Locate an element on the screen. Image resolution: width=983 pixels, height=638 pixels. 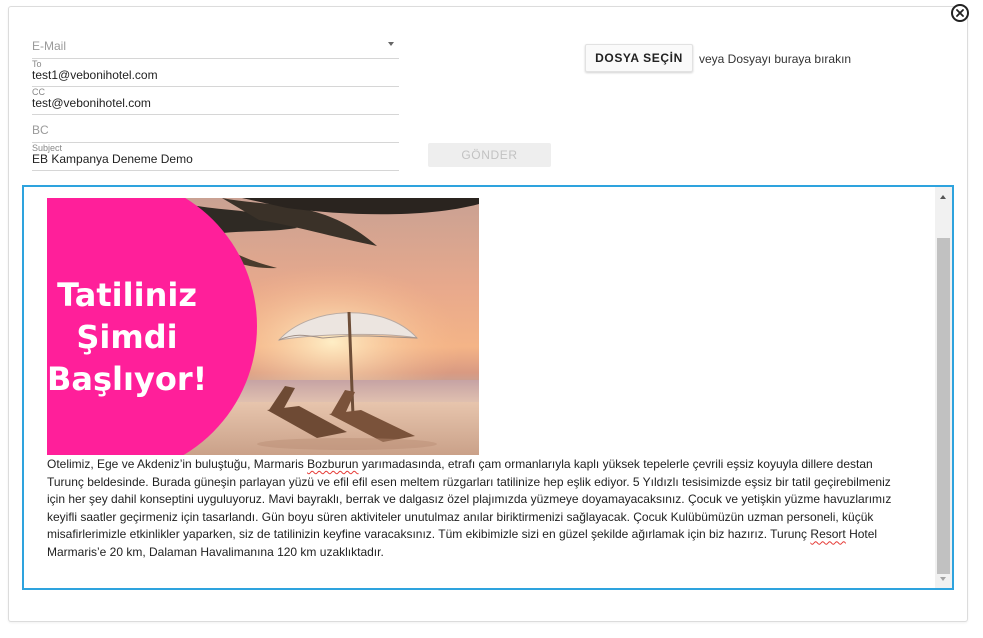
cc-field: CC test@vebonihotel.com is located at coordinates (215, 100).